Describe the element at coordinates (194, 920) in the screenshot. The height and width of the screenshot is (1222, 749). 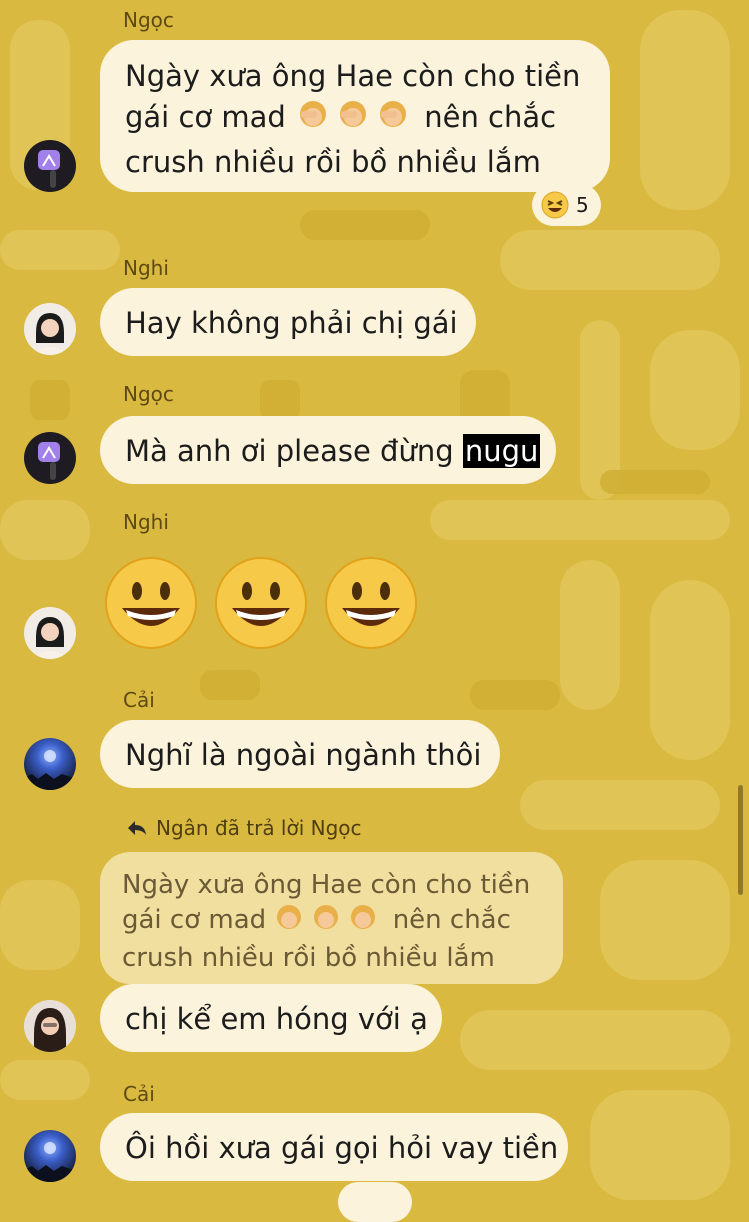
I see `quoted-text-part: gái cơ mad` at that location.